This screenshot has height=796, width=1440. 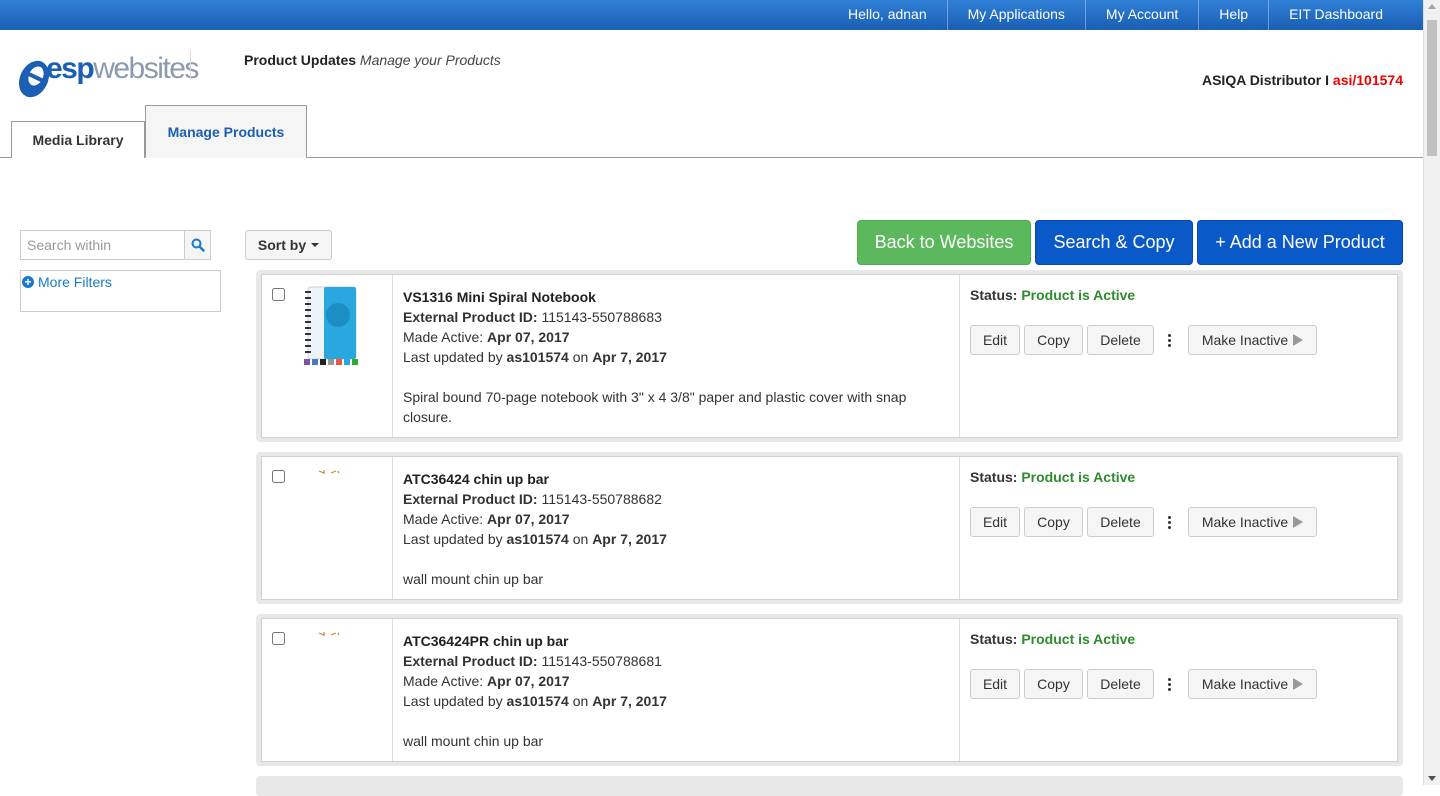 What do you see at coordinates (601, 317) in the screenshot?
I see `external-id-value: 115143-550788683` at bounding box center [601, 317].